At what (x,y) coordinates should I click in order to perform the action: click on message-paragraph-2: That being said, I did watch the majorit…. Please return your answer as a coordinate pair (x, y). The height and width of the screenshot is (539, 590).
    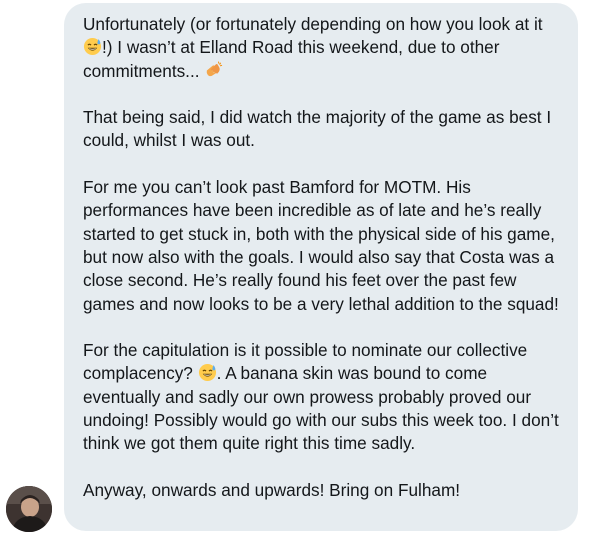
    Looking at the image, I should click on (317, 129).